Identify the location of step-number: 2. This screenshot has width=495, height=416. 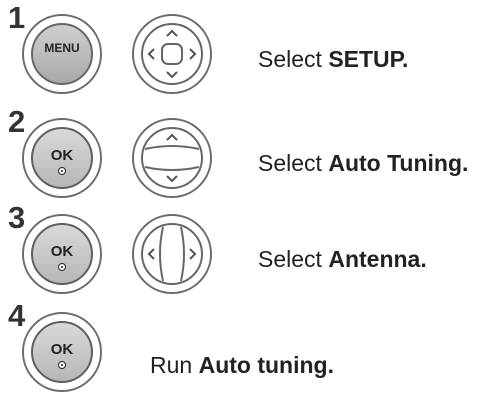
(17, 121).